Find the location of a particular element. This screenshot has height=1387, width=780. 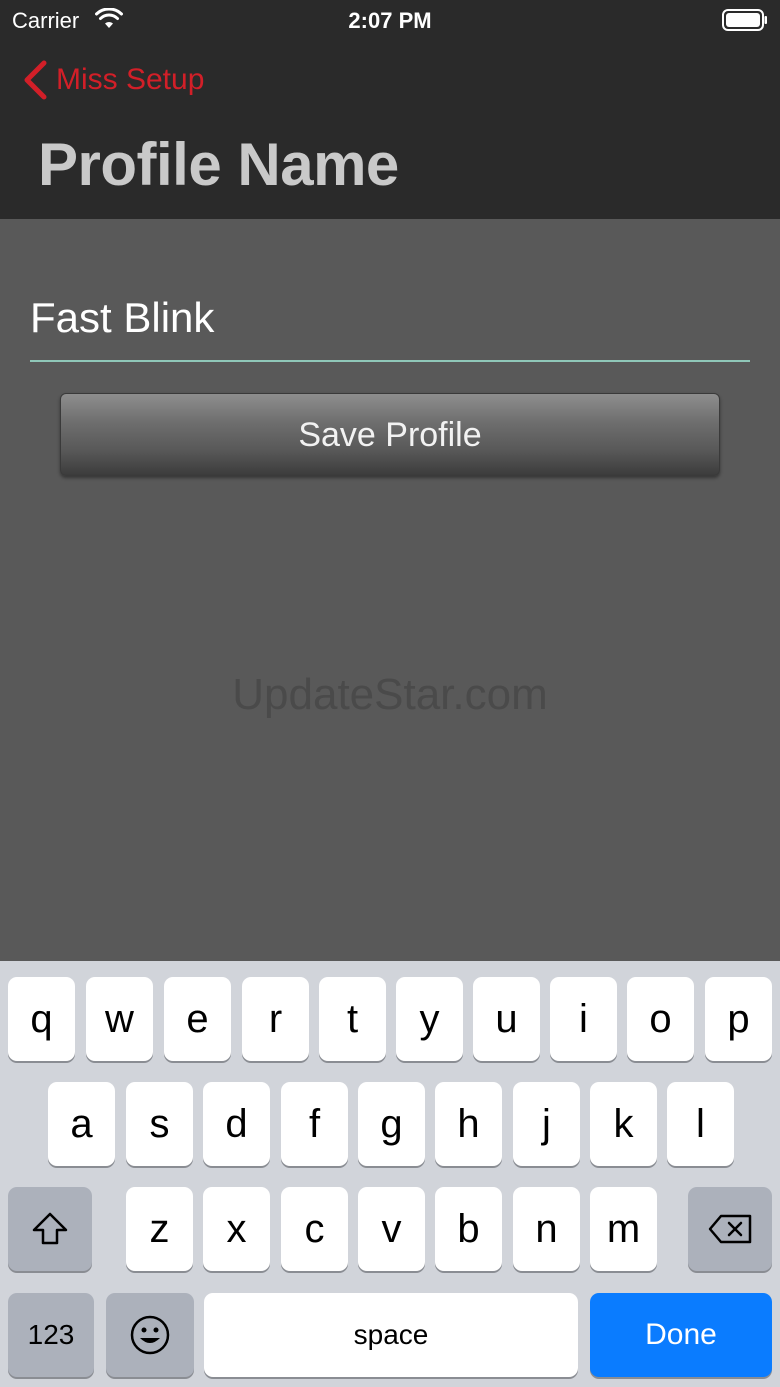

back-button: Miss Setup is located at coordinates (113, 80).